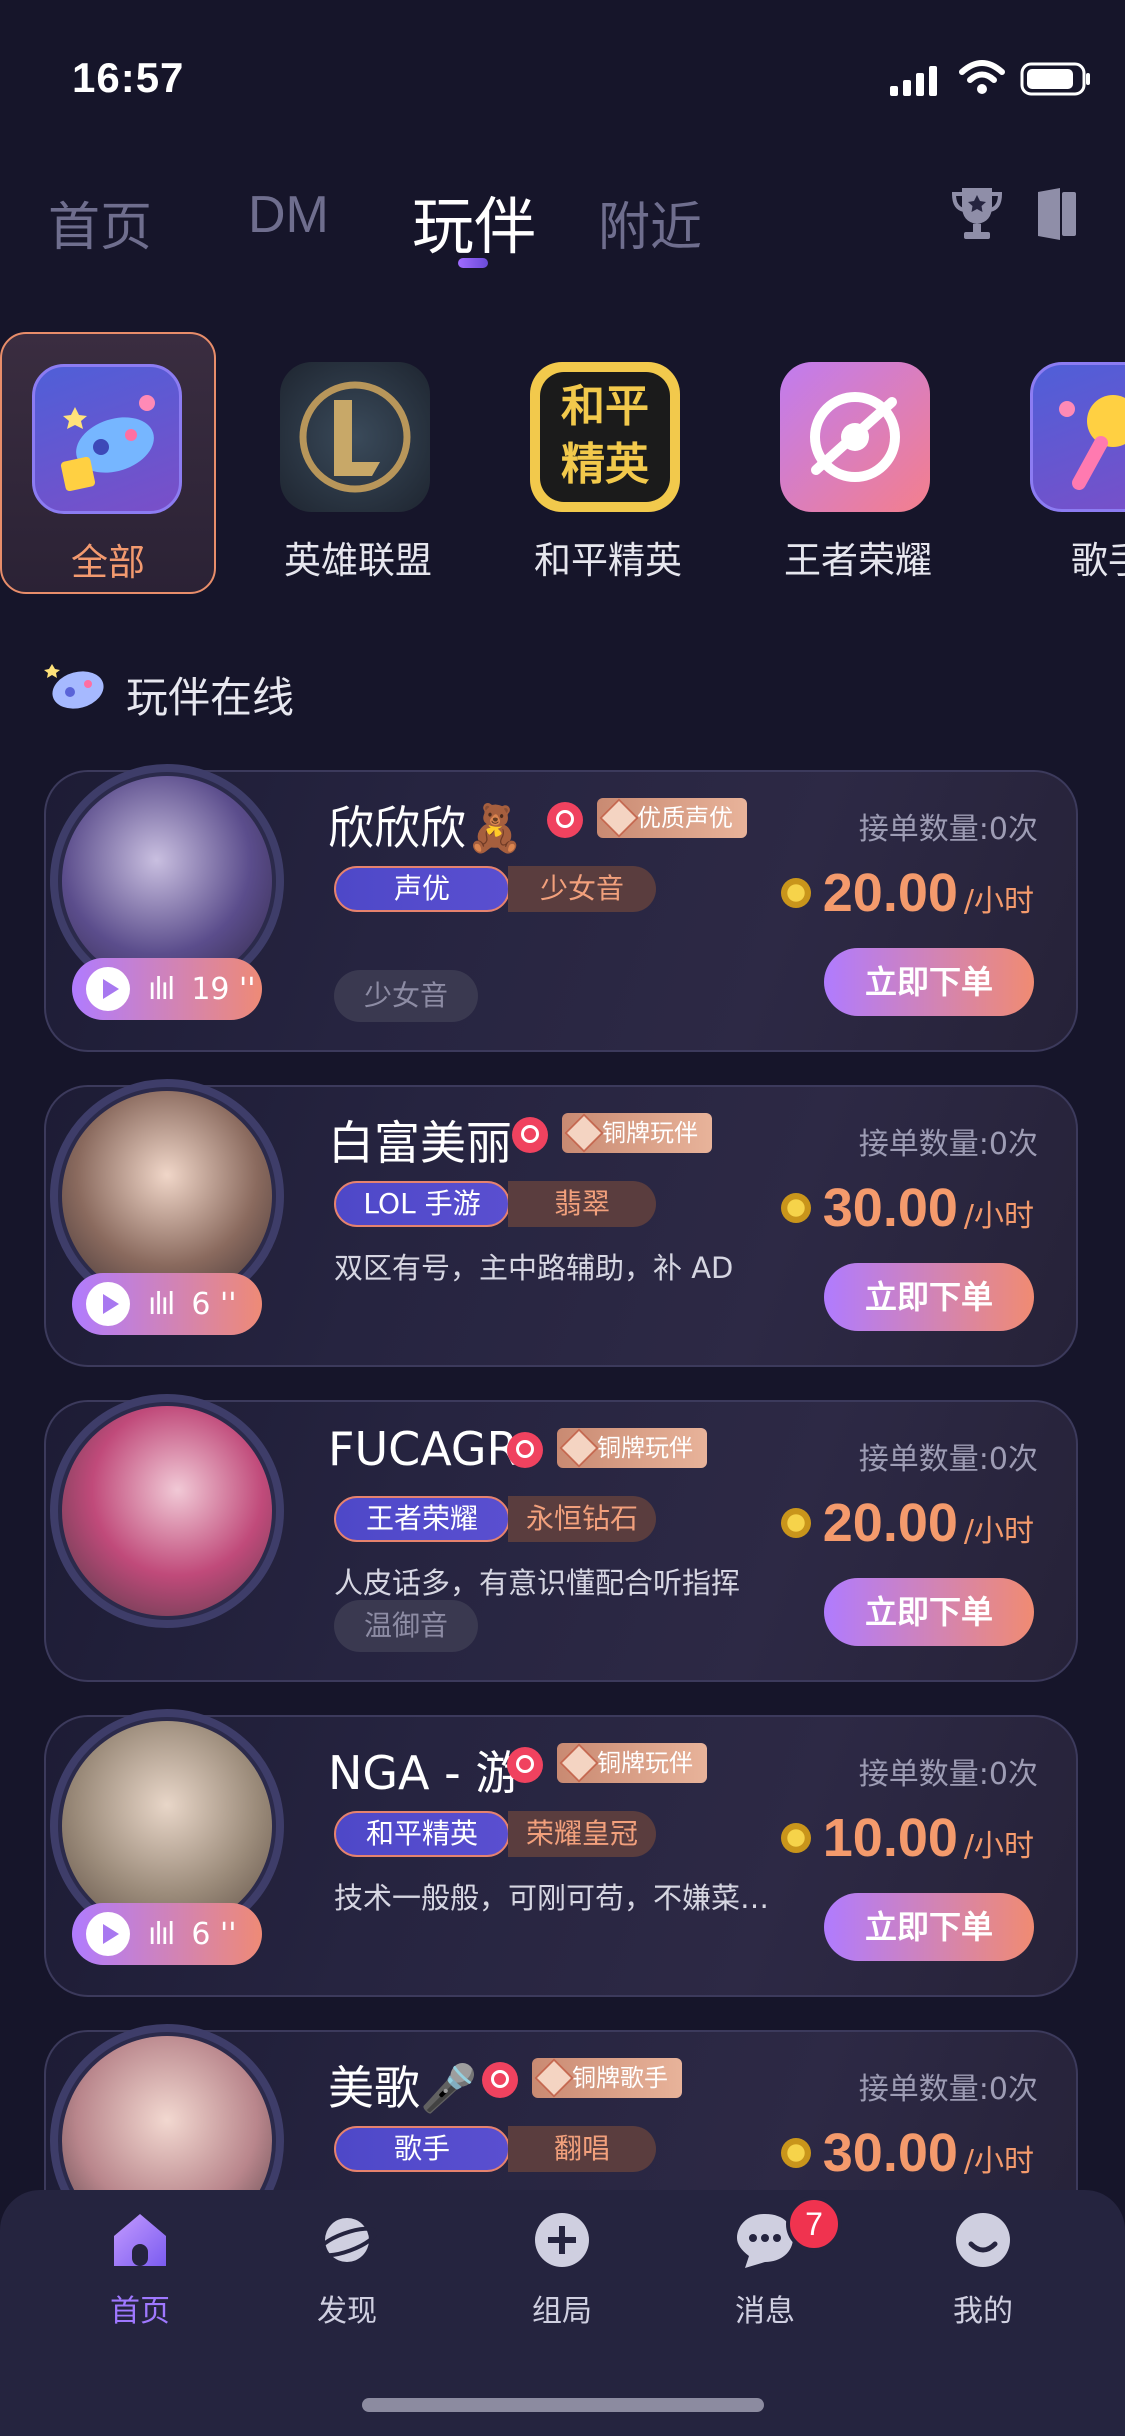  What do you see at coordinates (422, 1834) in the screenshot?
I see `game-tag: 和平精英` at bounding box center [422, 1834].